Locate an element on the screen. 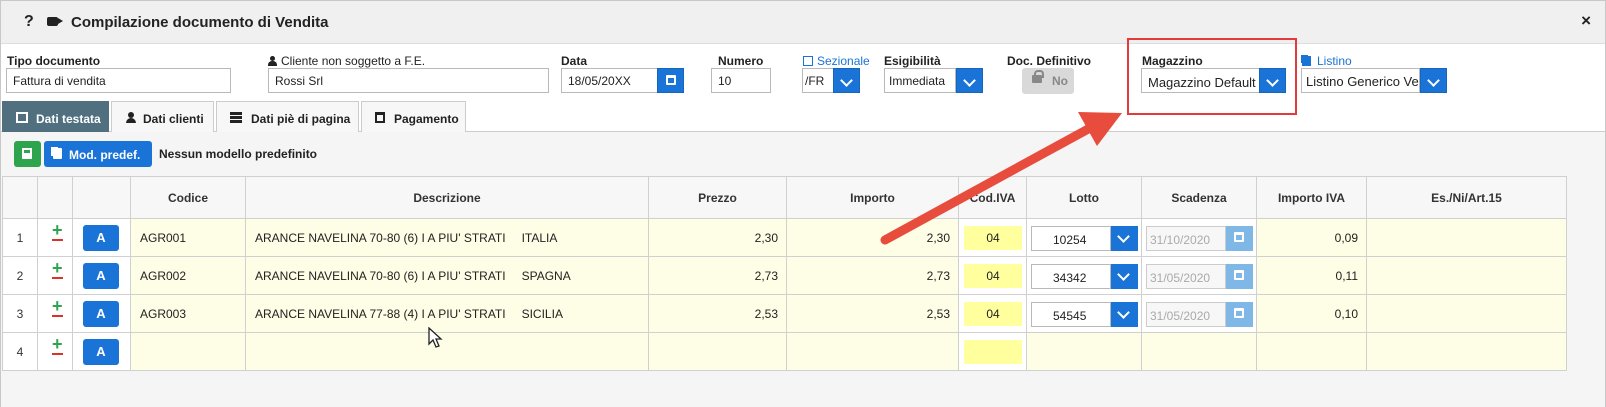 The height and width of the screenshot is (407, 1606). prezzo-cell: 2,53 is located at coordinates (717, 313).